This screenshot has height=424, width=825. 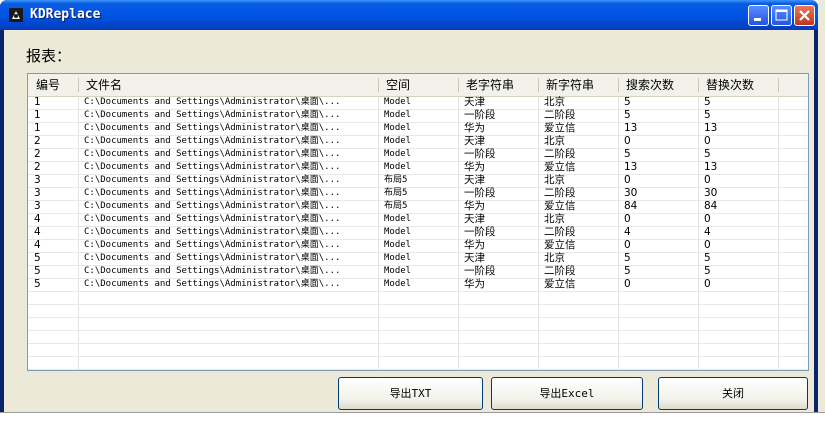 I want to click on report-label: 报表：, so click(x=49, y=56).